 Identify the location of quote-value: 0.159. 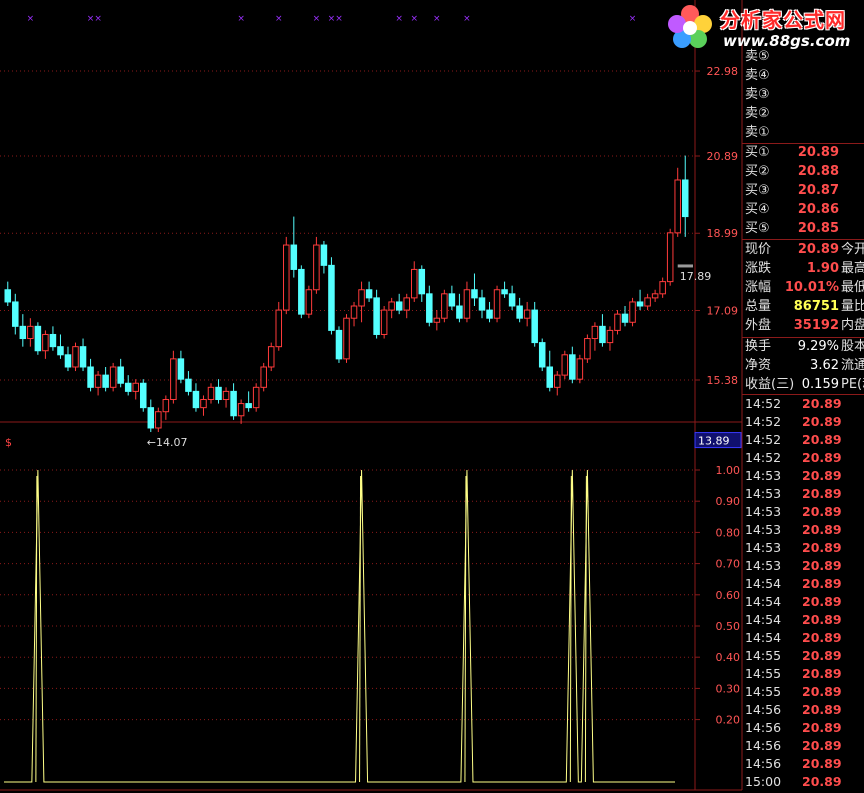
(820, 384).